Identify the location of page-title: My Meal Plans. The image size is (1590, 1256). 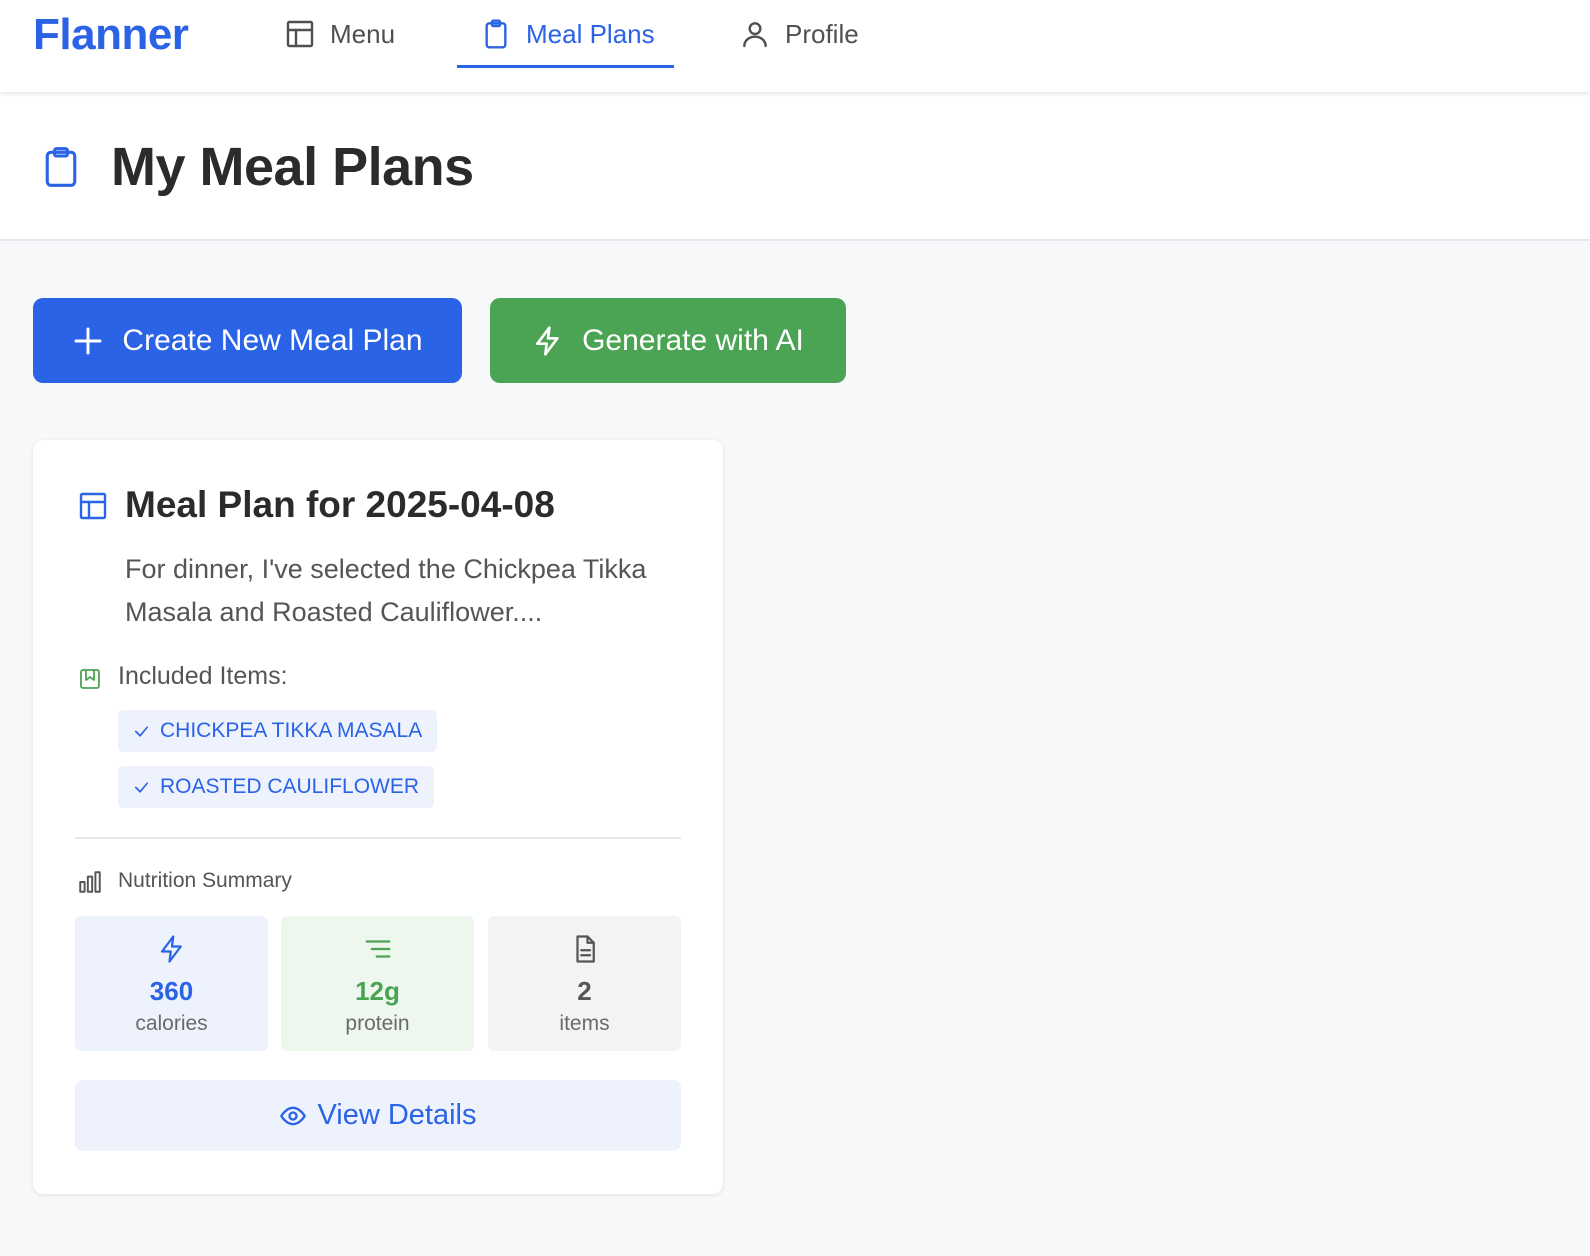
(292, 167).